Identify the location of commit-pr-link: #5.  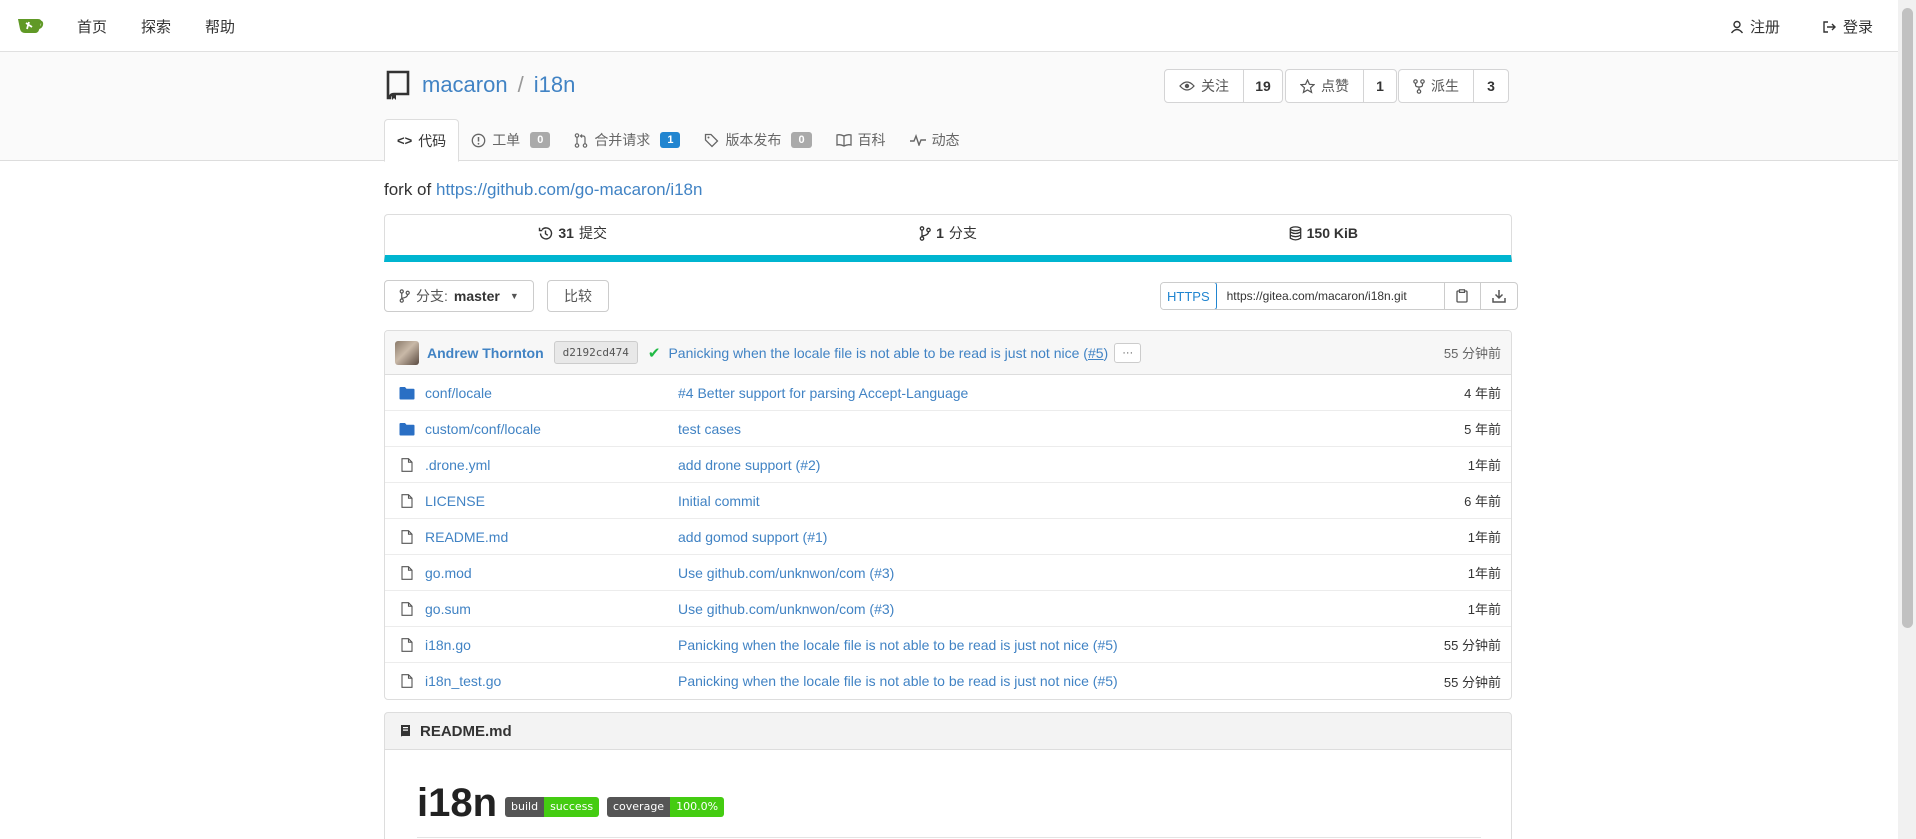
(1096, 353).